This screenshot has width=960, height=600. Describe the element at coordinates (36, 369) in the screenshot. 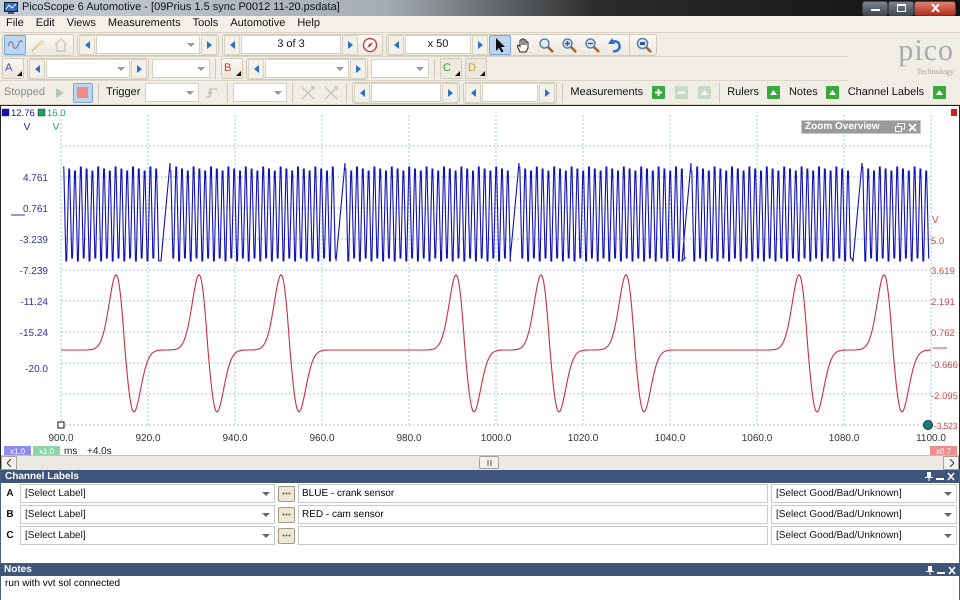

I see `axis-tick-label: -20.0` at that location.